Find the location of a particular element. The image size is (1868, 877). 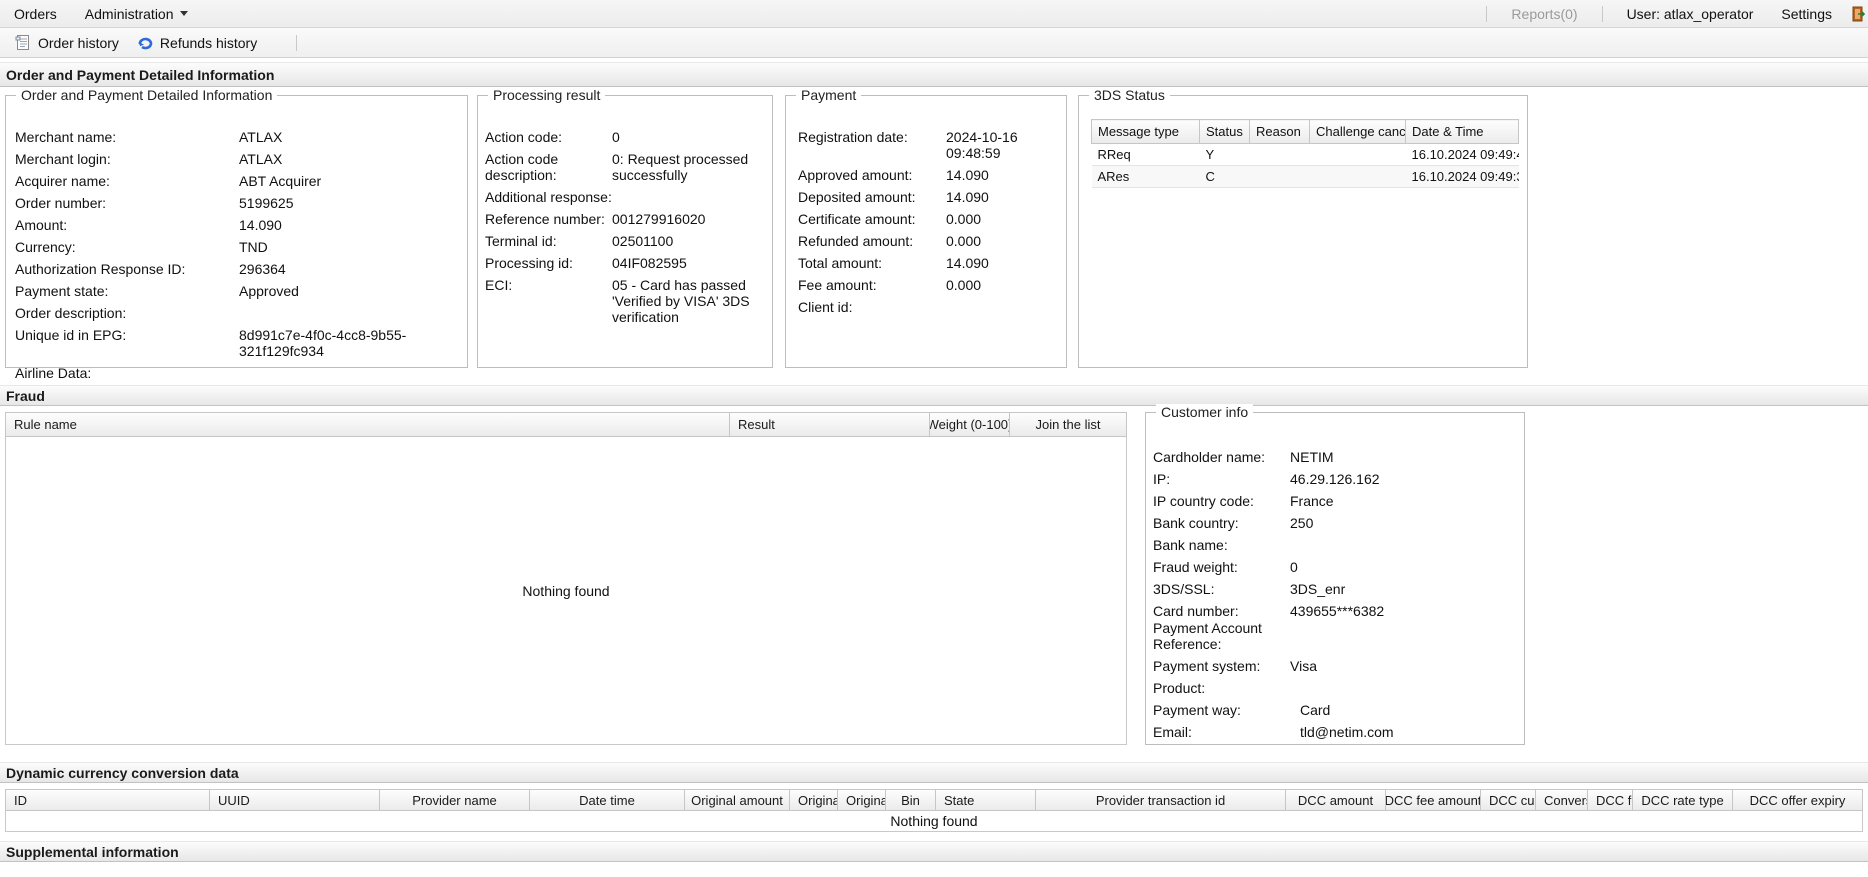

col-original-amount: Original amount is located at coordinates (737, 800).